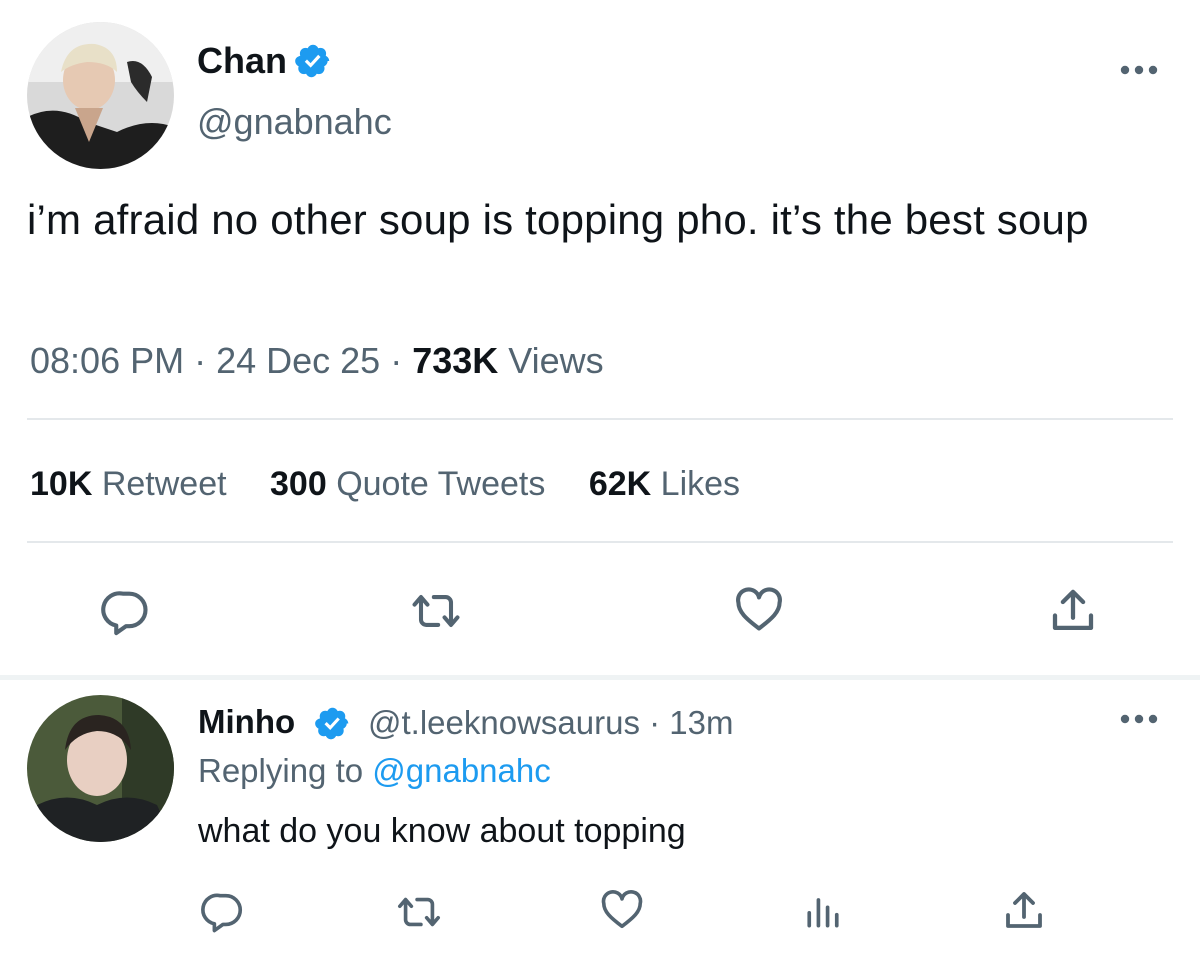 This screenshot has width=1200, height=957. I want to click on section-divider, so click(600, 677).